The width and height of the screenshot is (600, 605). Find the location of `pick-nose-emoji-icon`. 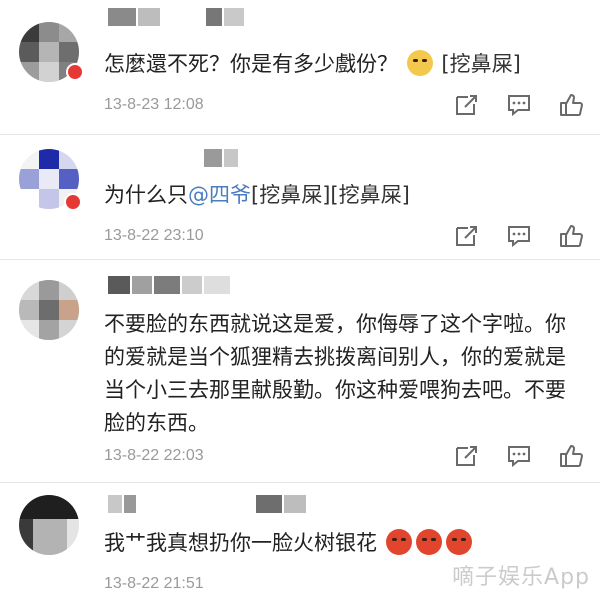

pick-nose-emoji-icon is located at coordinates (419, 63).